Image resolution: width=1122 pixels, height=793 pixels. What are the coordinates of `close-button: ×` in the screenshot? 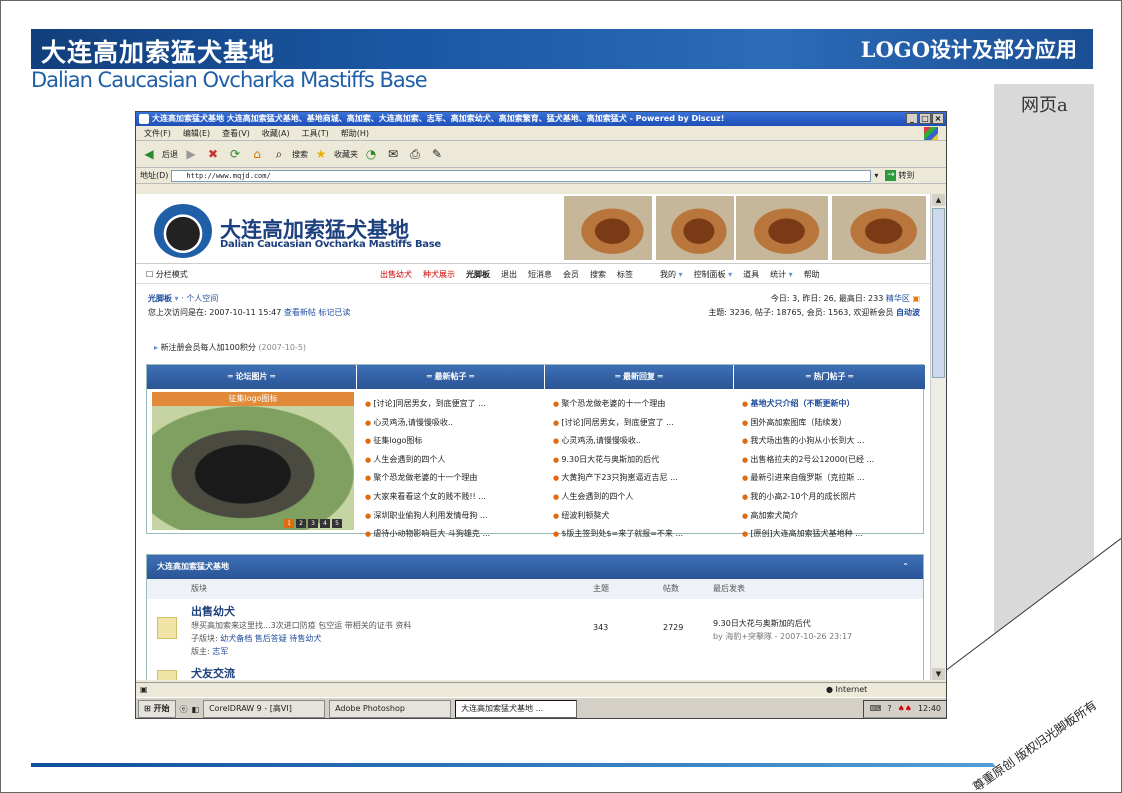 It's located at (938, 118).